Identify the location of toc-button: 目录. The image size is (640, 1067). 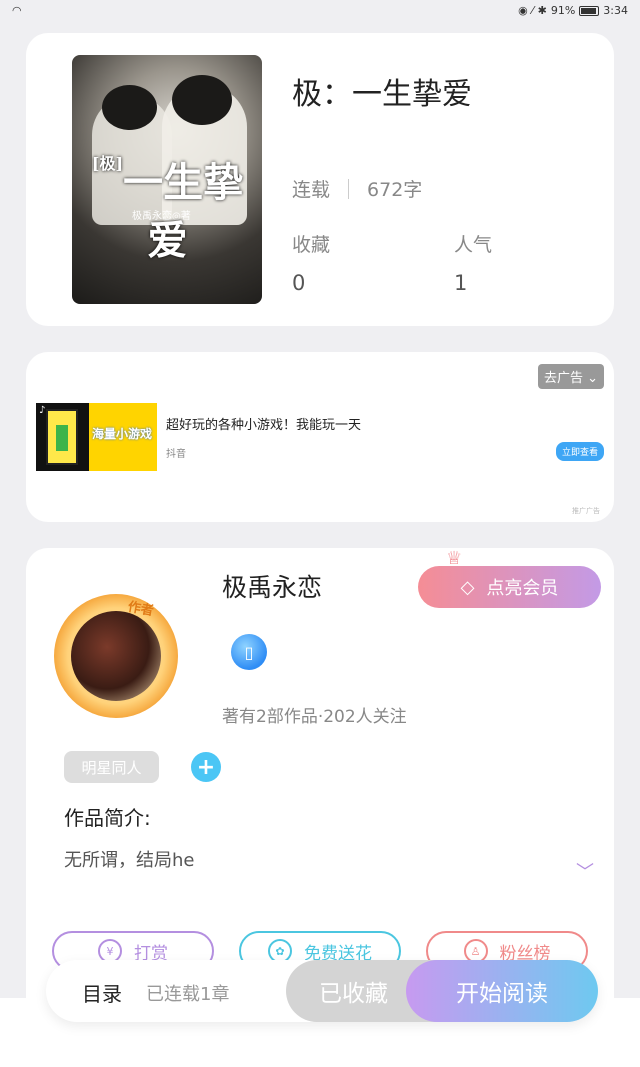
(102, 992).